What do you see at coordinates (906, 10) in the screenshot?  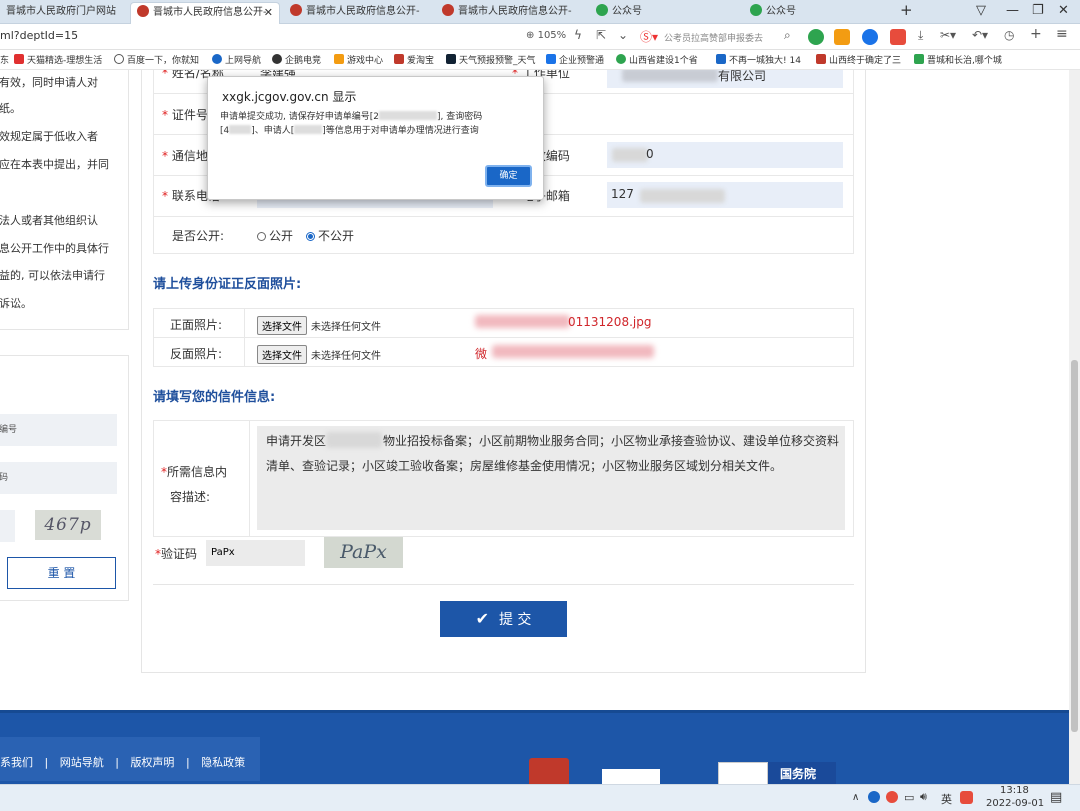 I see `new-tab-button: +` at bounding box center [906, 10].